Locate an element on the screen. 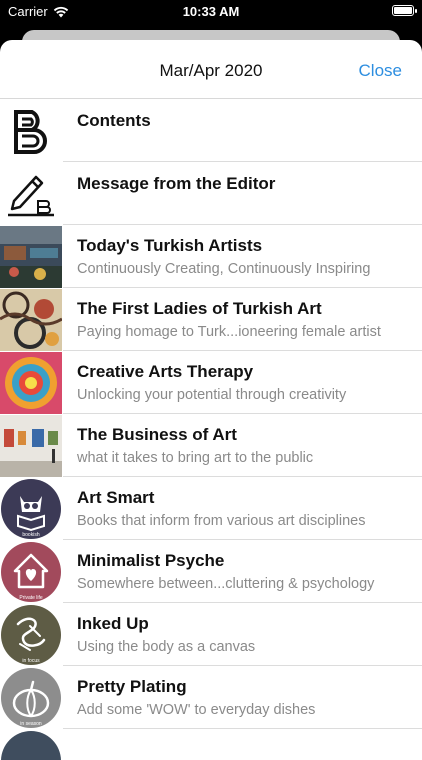  pattern-art-thumbnail is located at coordinates (31, 320).